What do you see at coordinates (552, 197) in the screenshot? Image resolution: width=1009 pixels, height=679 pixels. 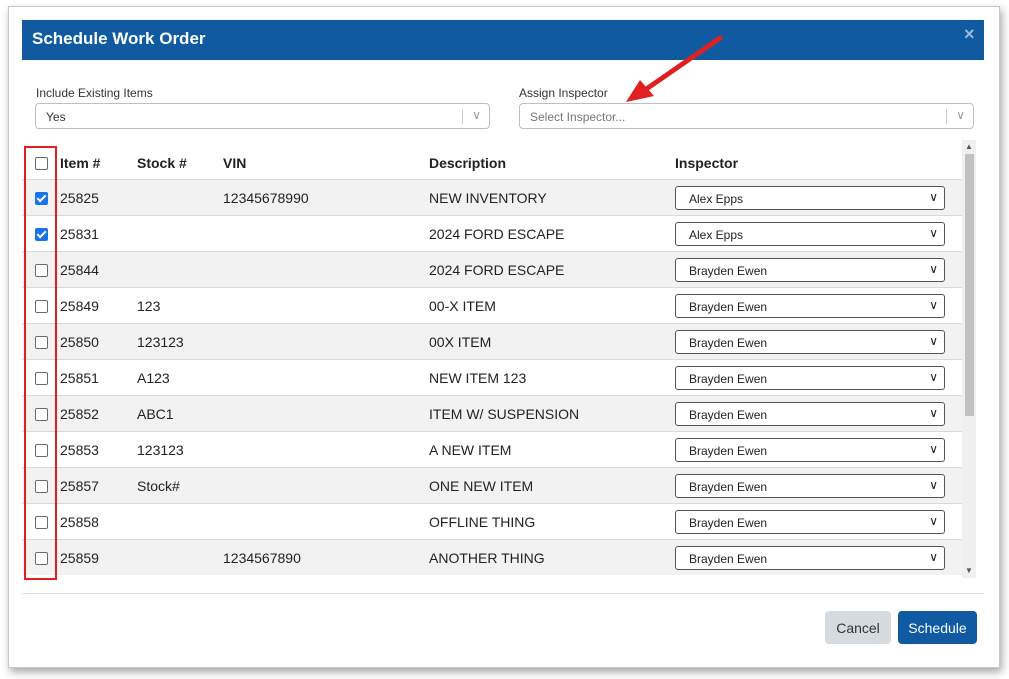 I see `cell-description: NEW INVENTORY` at bounding box center [552, 197].